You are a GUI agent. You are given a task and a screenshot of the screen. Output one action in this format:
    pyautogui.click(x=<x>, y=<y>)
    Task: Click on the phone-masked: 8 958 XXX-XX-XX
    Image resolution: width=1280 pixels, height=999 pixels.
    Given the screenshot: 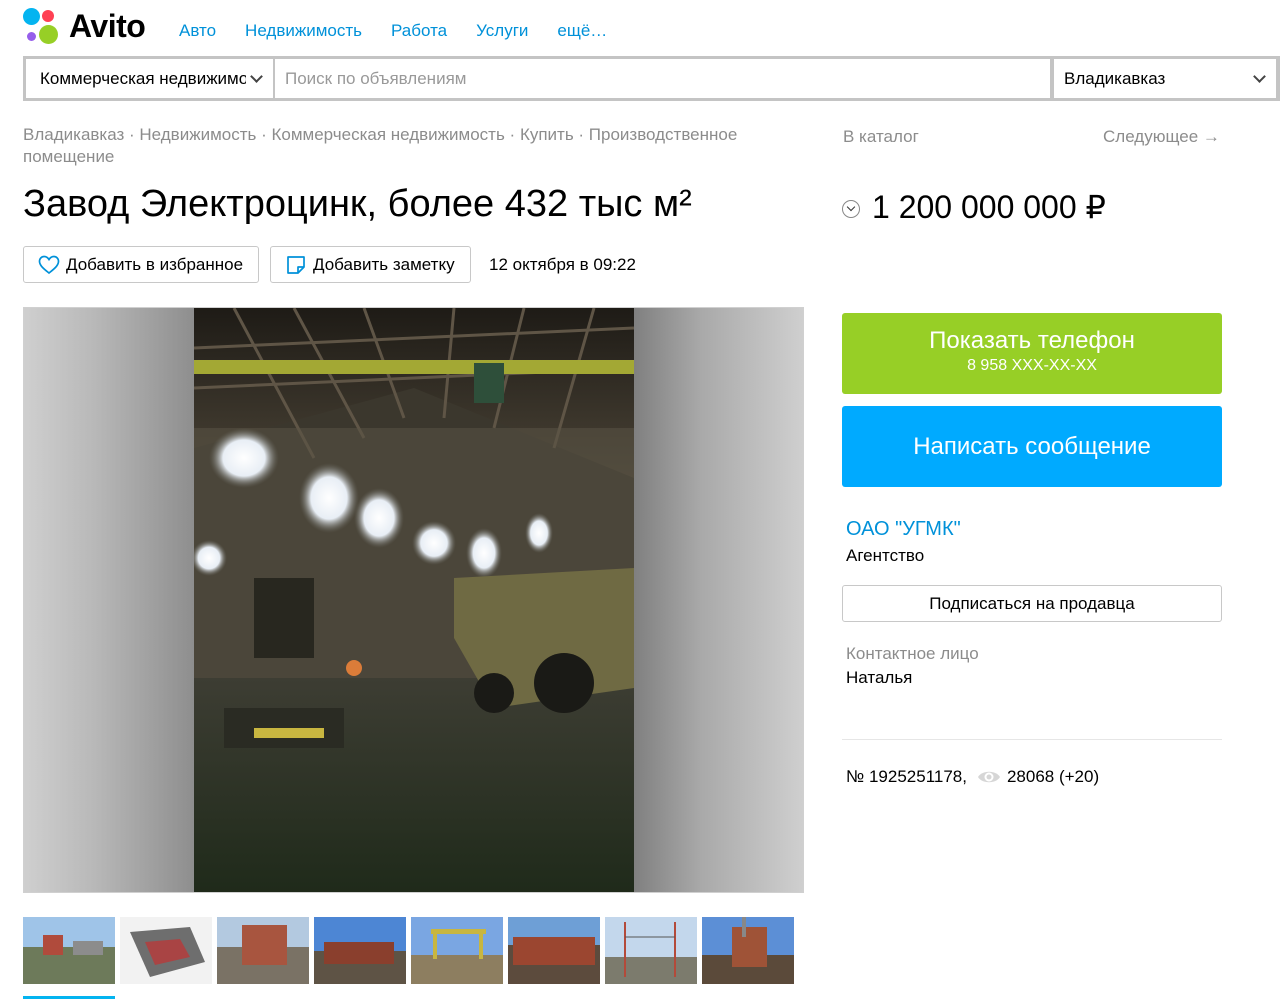 What is the action you would take?
    pyautogui.click(x=1032, y=365)
    